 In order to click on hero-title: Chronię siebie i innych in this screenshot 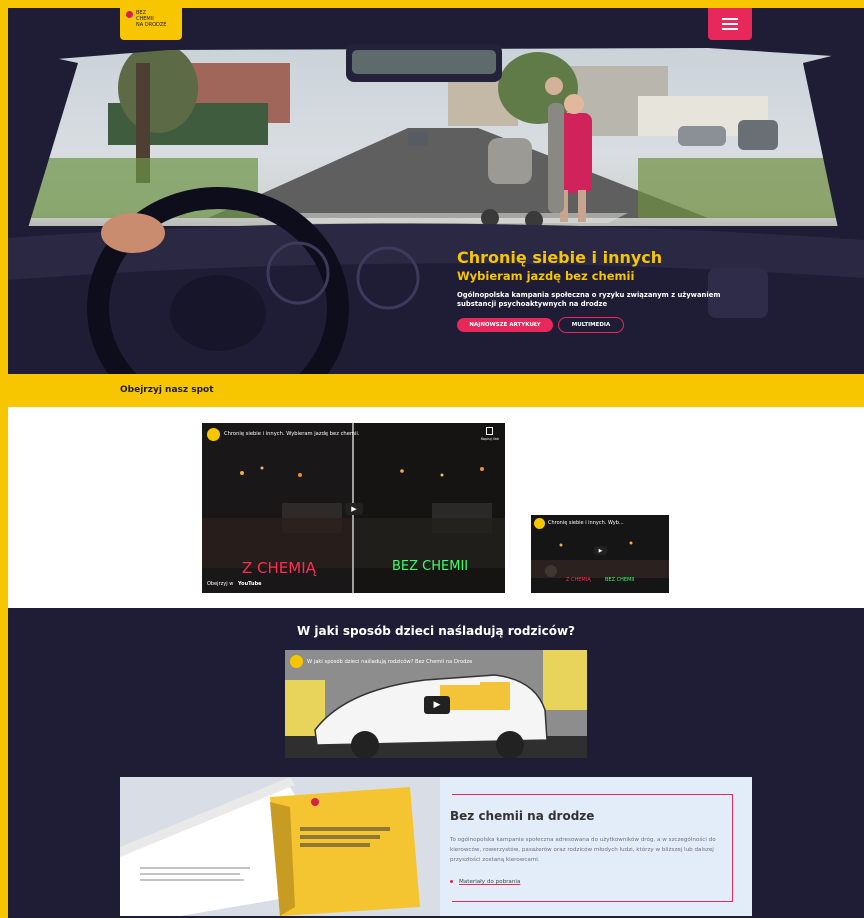, I will do `click(560, 257)`.